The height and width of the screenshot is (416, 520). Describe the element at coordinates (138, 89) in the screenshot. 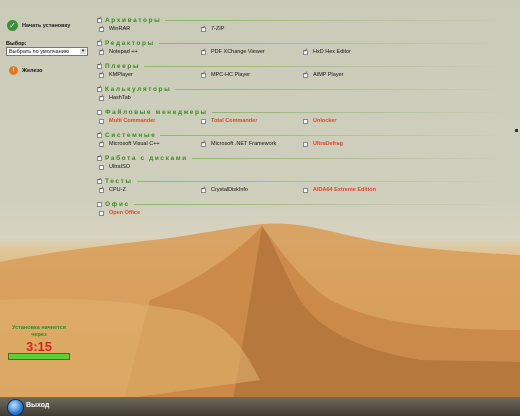

I see `category-title: Калькуляторы` at that location.